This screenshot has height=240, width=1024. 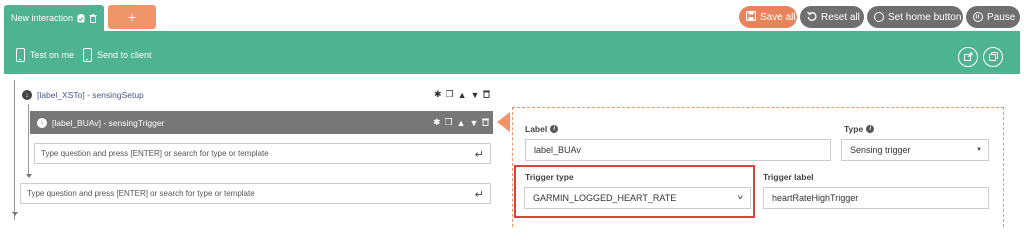 I want to click on tab-label: New interaction, so click(x=42, y=18).